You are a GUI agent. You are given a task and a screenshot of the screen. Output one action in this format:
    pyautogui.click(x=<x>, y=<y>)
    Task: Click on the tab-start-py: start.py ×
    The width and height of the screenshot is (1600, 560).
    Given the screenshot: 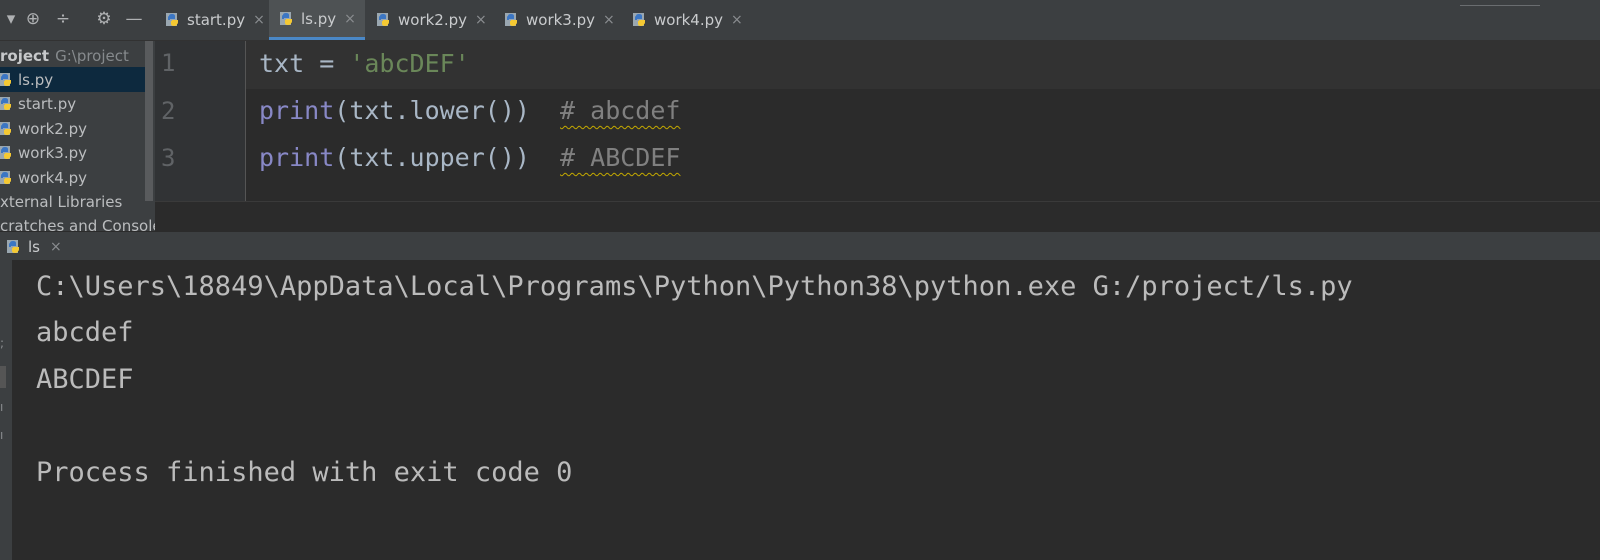 What is the action you would take?
    pyautogui.click(x=211, y=20)
    